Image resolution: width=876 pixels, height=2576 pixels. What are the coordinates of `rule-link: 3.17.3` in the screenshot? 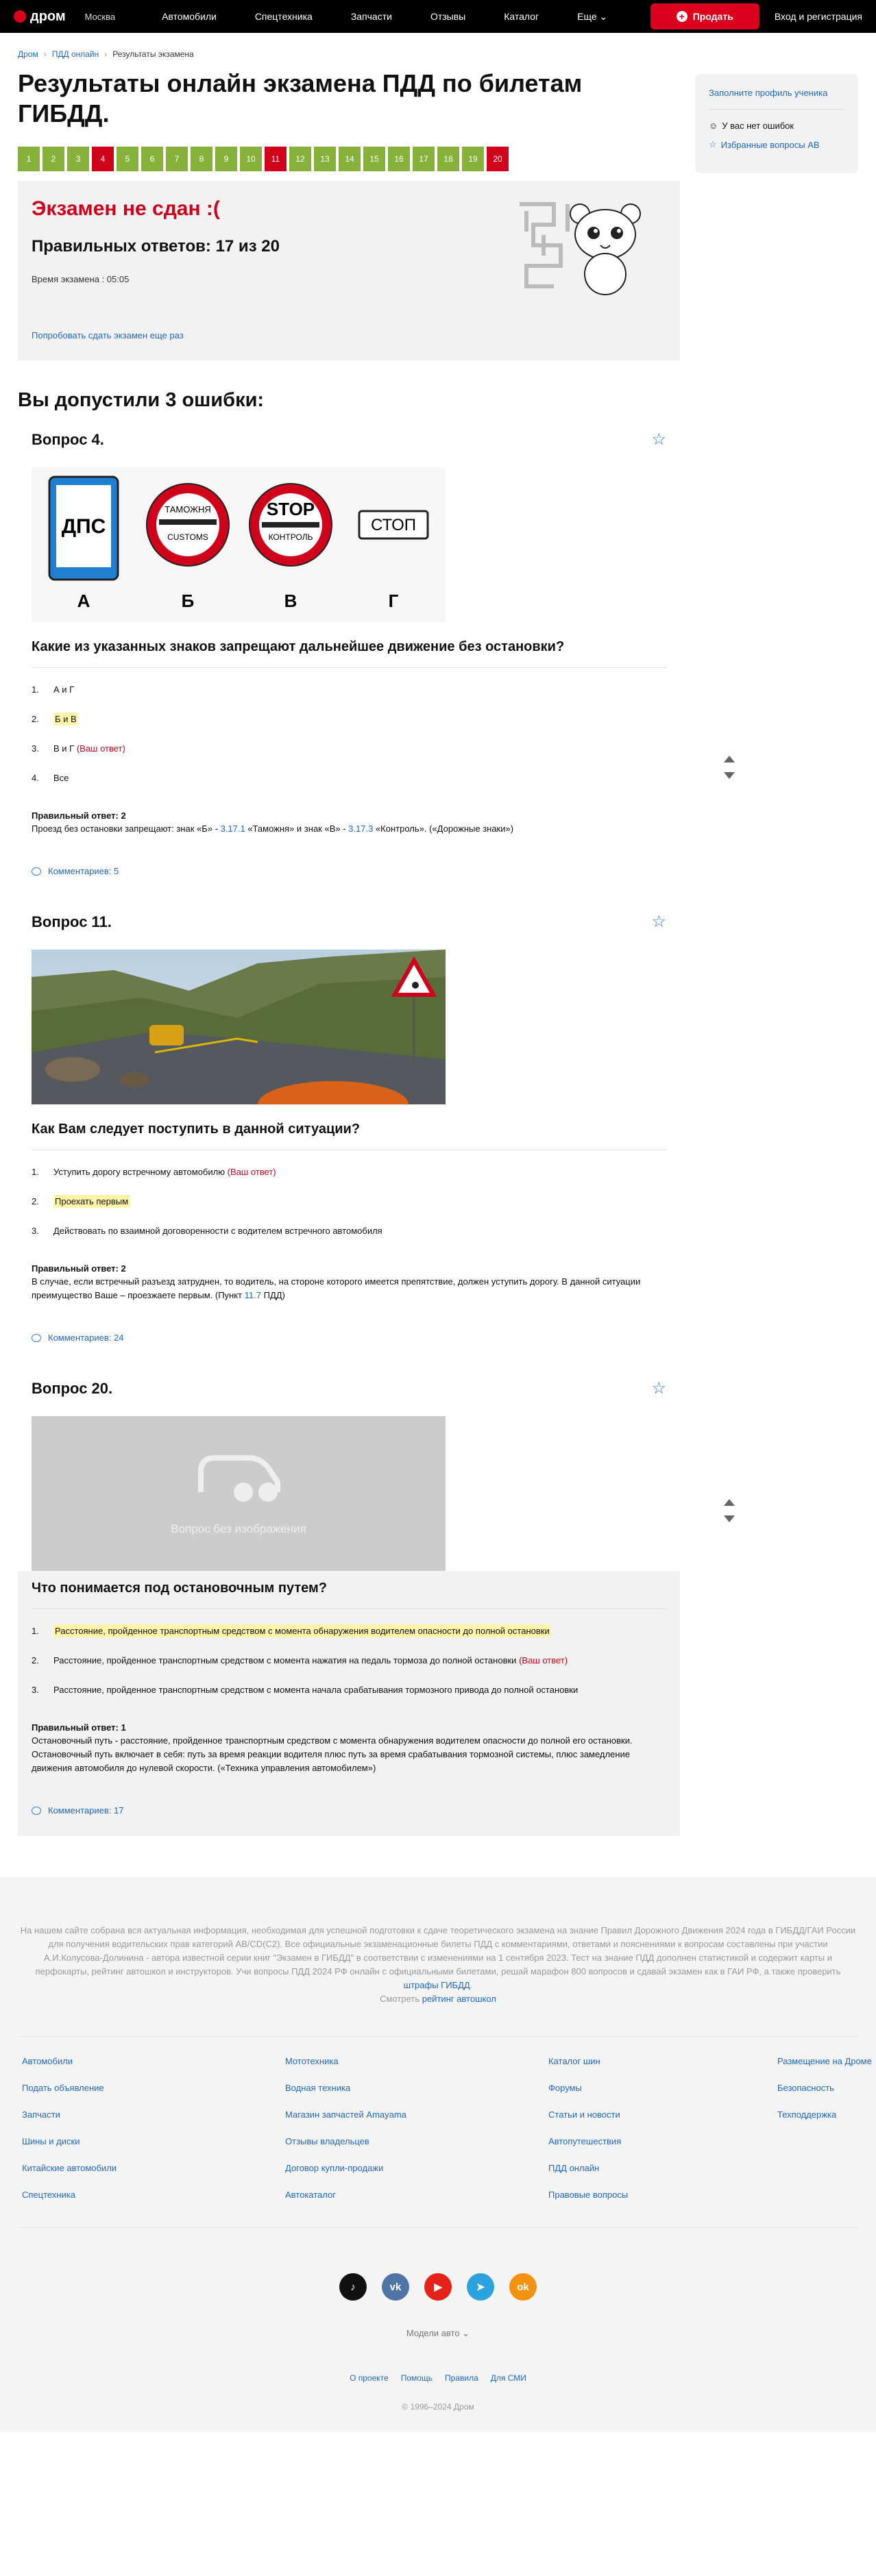 It's located at (361, 828).